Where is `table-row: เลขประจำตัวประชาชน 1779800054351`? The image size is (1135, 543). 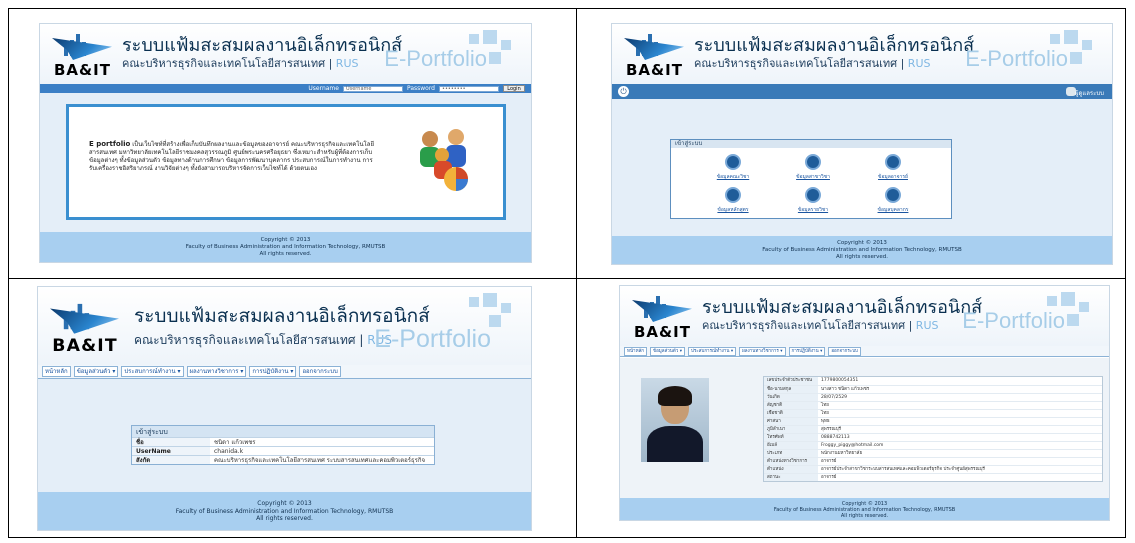 table-row: เลขประจำตัวประชาชน 1779800054351 is located at coordinates (933, 381).